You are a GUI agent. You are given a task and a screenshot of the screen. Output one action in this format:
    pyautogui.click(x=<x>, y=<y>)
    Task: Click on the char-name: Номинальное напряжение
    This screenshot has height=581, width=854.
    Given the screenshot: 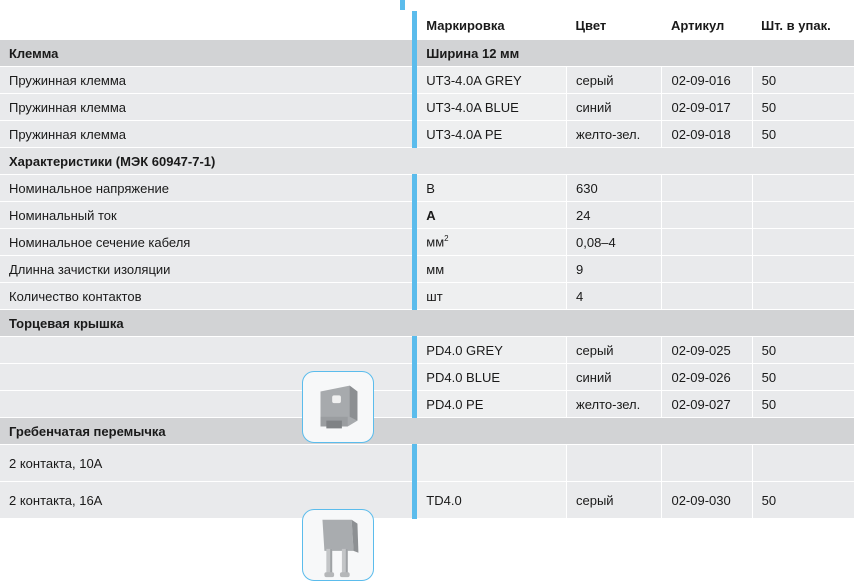 What is the action you would take?
    pyautogui.click(x=207, y=188)
    